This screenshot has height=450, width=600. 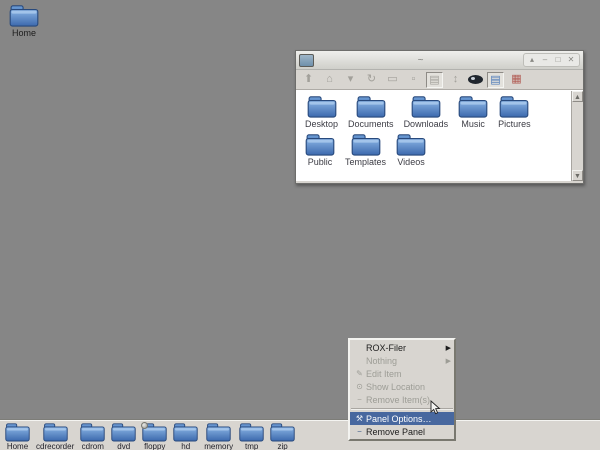 What do you see at coordinates (577, 136) in the screenshot?
I see `scrollbar: ▲ ▼` at bounding box center [577, 136].